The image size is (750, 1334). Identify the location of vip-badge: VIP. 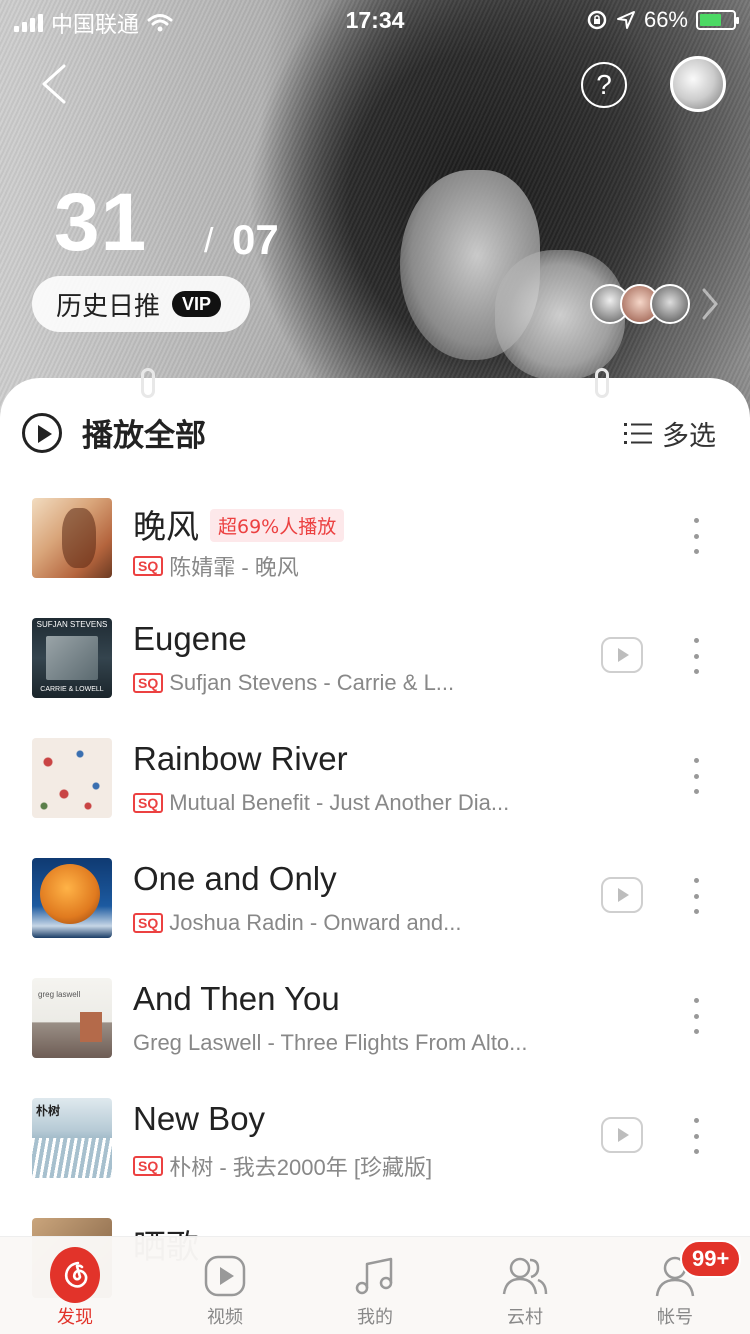
(197, 304).